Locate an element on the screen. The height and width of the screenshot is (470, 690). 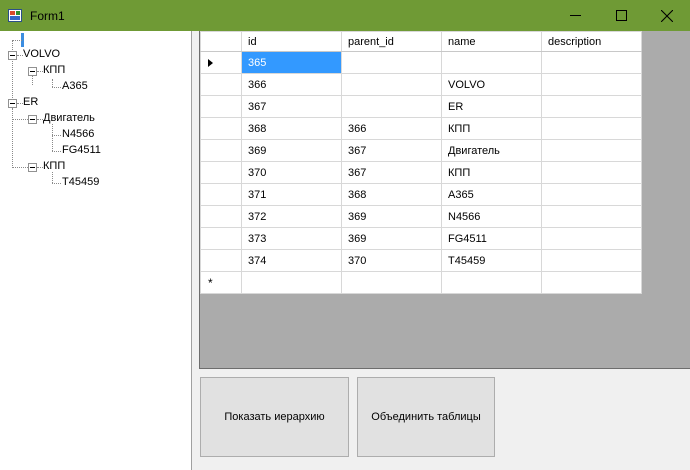
grid-cell: VOLVO is located at coordinates (491, 84).